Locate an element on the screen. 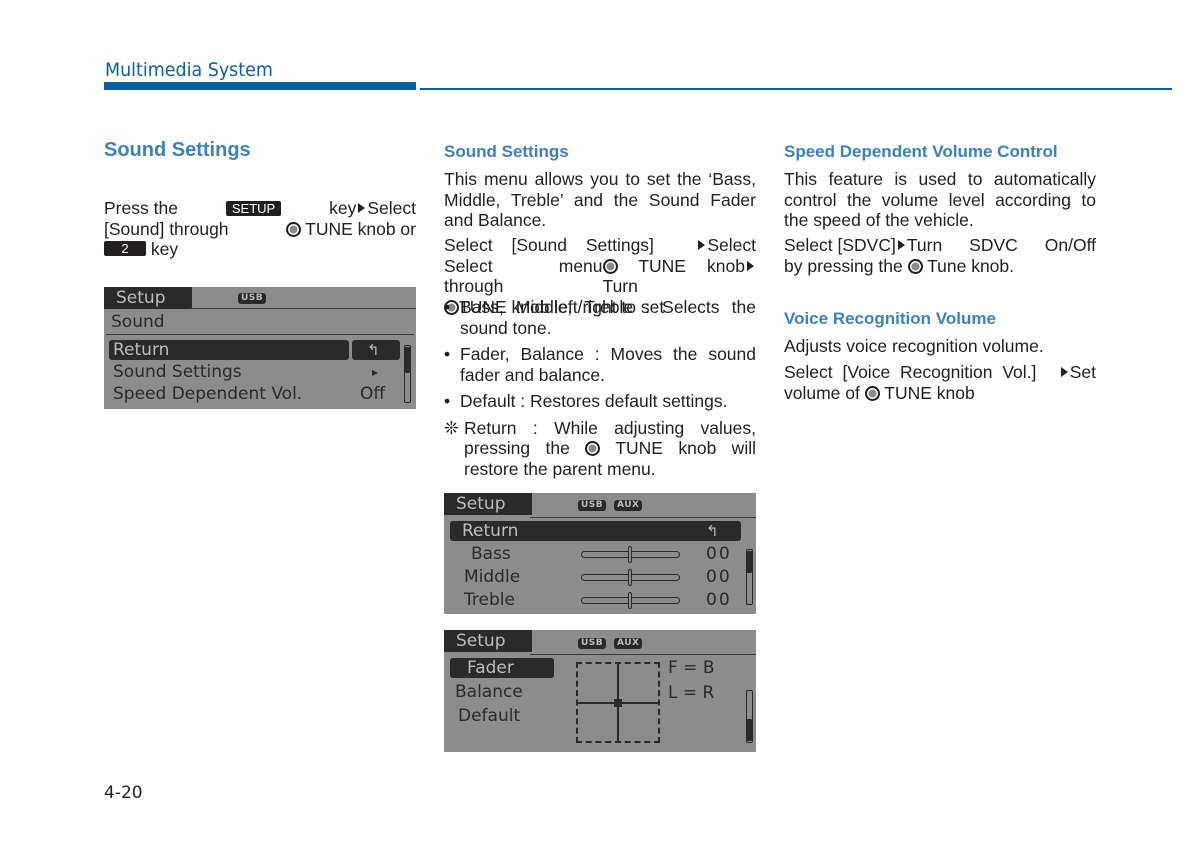 This screenshot has width=1200, height=861. heading-sdvc: Speed Dependent Volume Control is located at coordinates (921, 151).